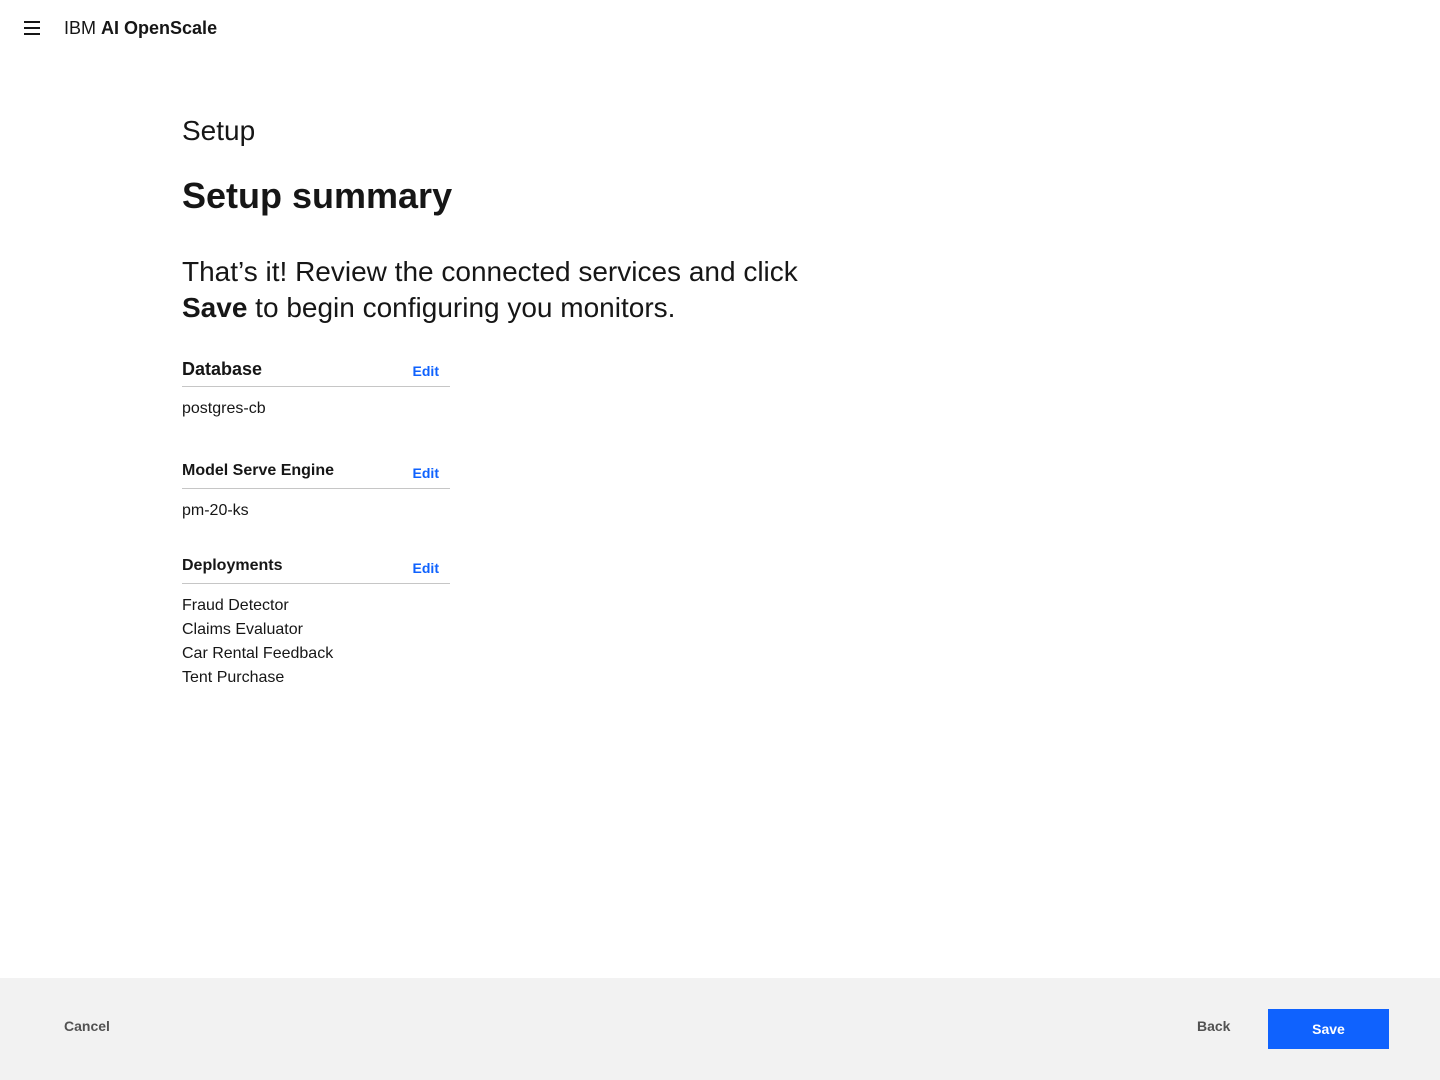 The height and width of the screenshot is (1080, 1440). What do you see at coordinates (224, 408) in the screenshot?
I see `database-item: postgres-cb` at bounding box center [224, 408].